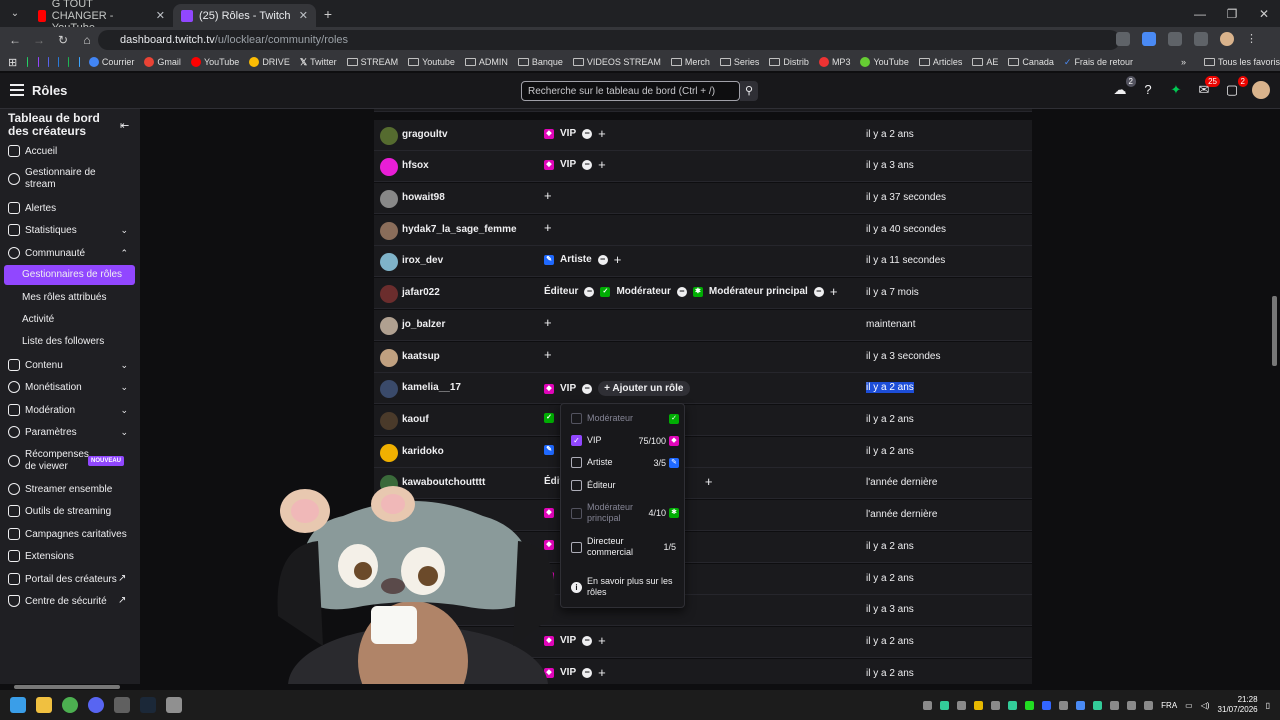  Describe the element at coordinates (101, 17) in the screenshot. I see `browser-tab-youtube: G TOUT CHANGER - YouTube ✕` at that location.